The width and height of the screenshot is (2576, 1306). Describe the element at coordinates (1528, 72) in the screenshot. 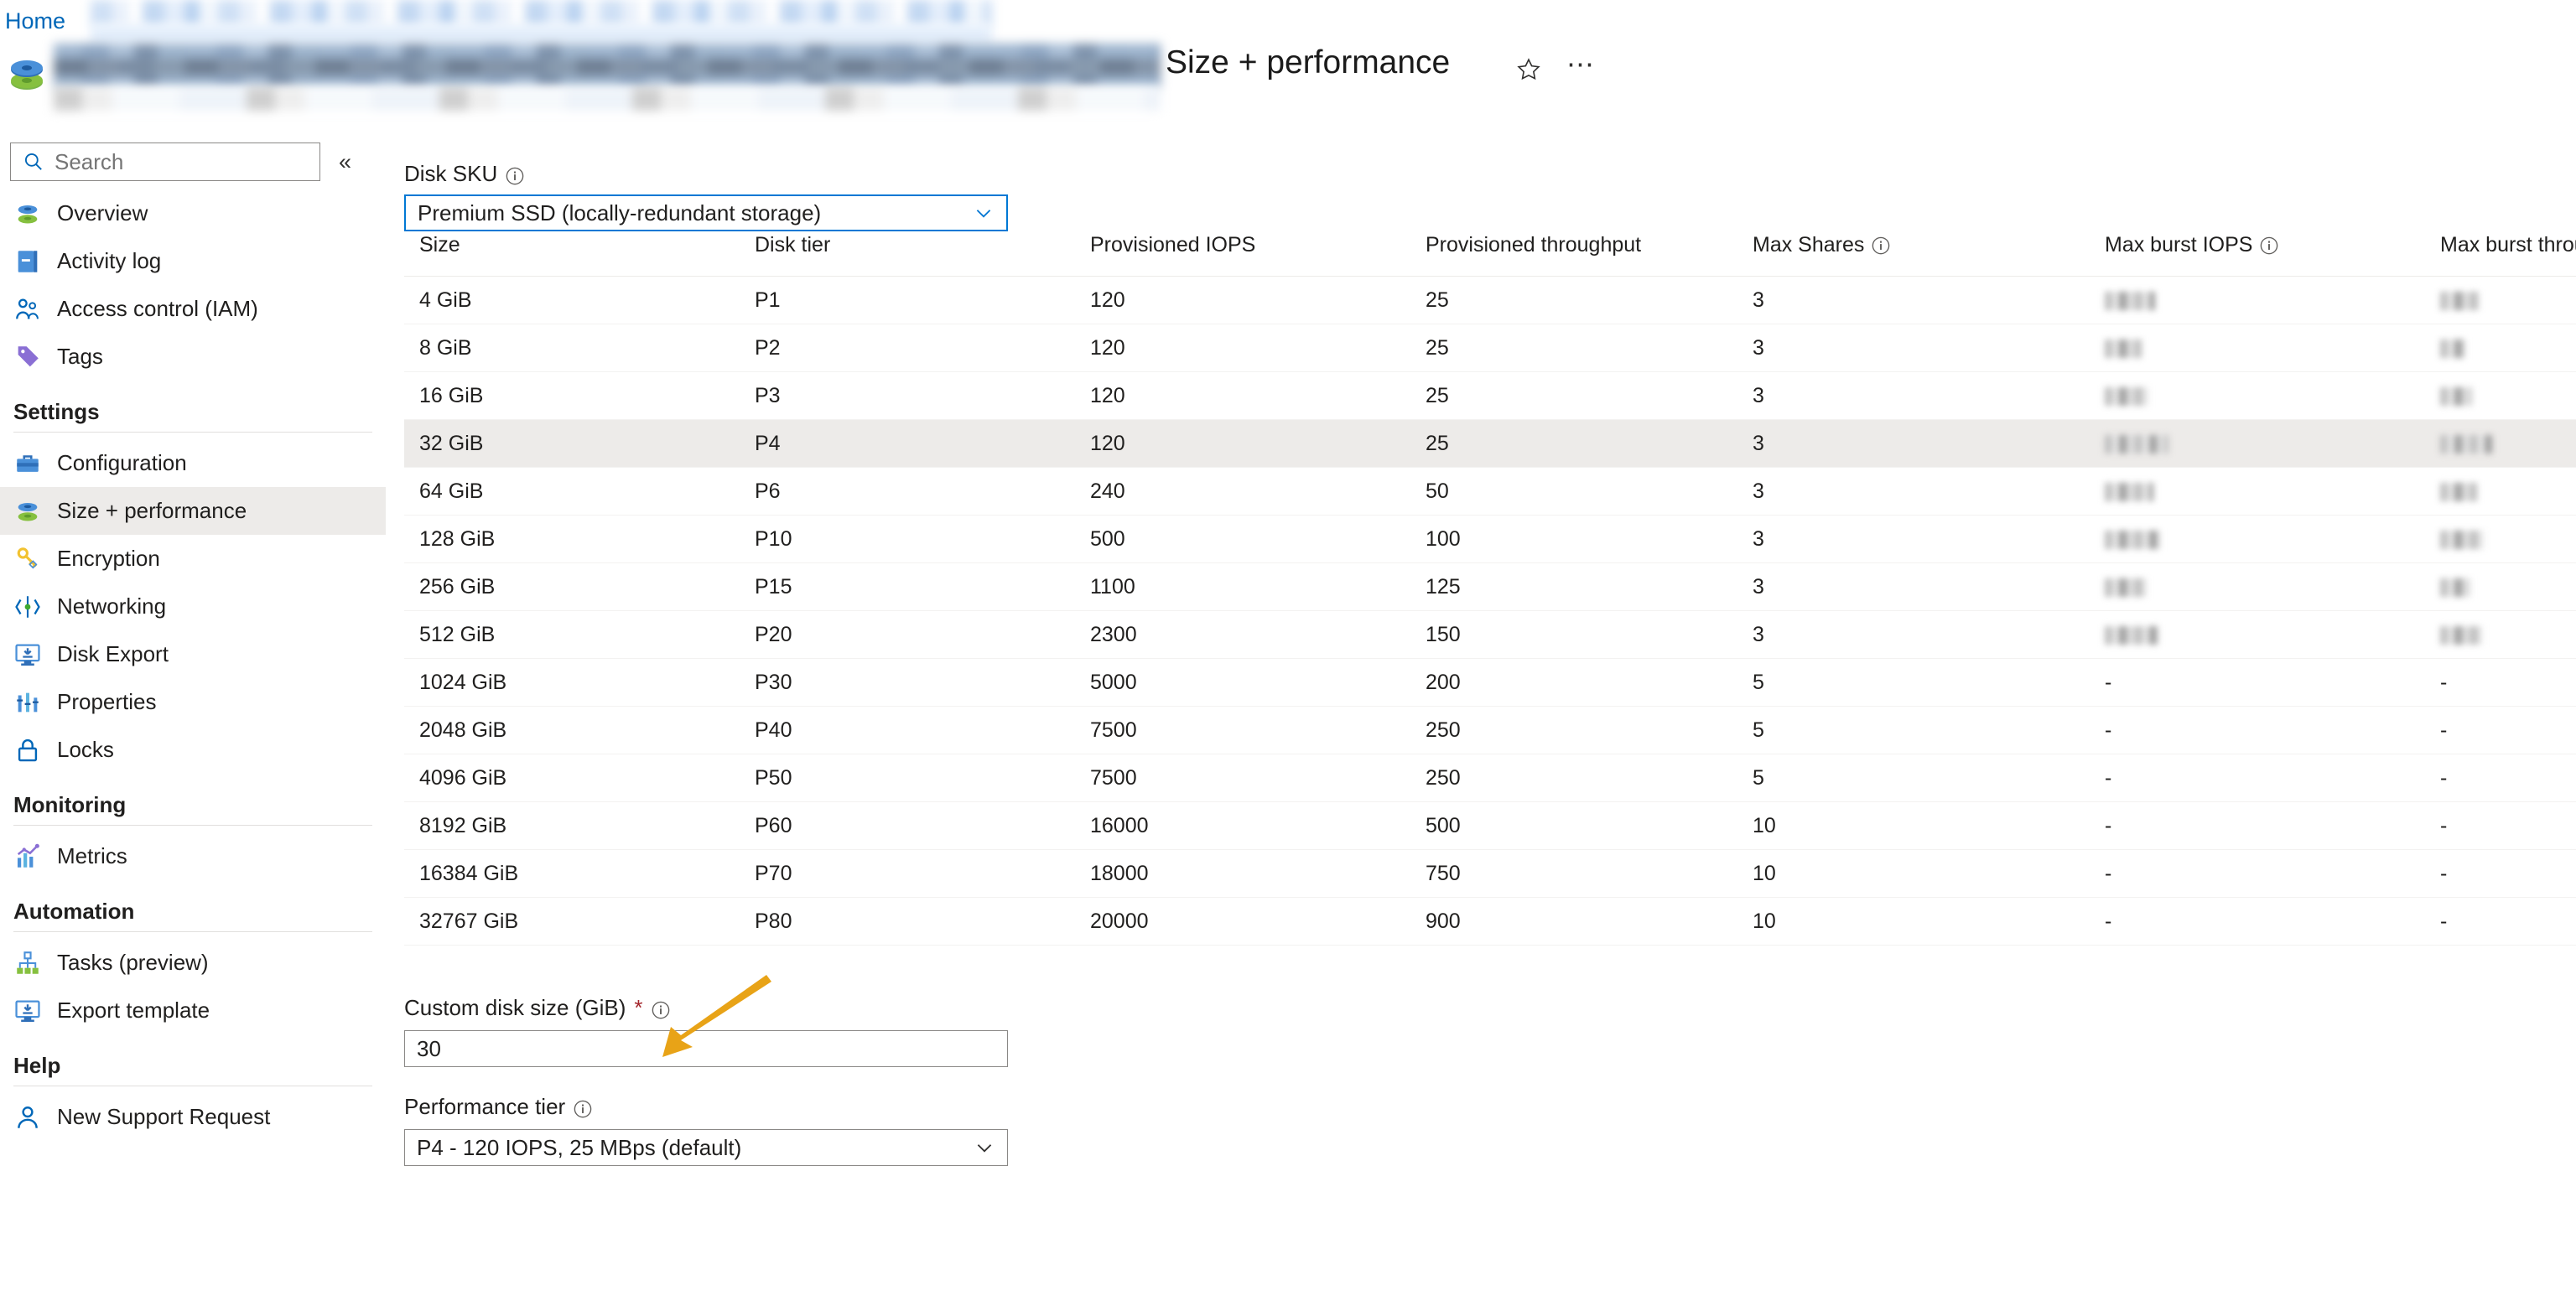

I see `star-icon` at that location.